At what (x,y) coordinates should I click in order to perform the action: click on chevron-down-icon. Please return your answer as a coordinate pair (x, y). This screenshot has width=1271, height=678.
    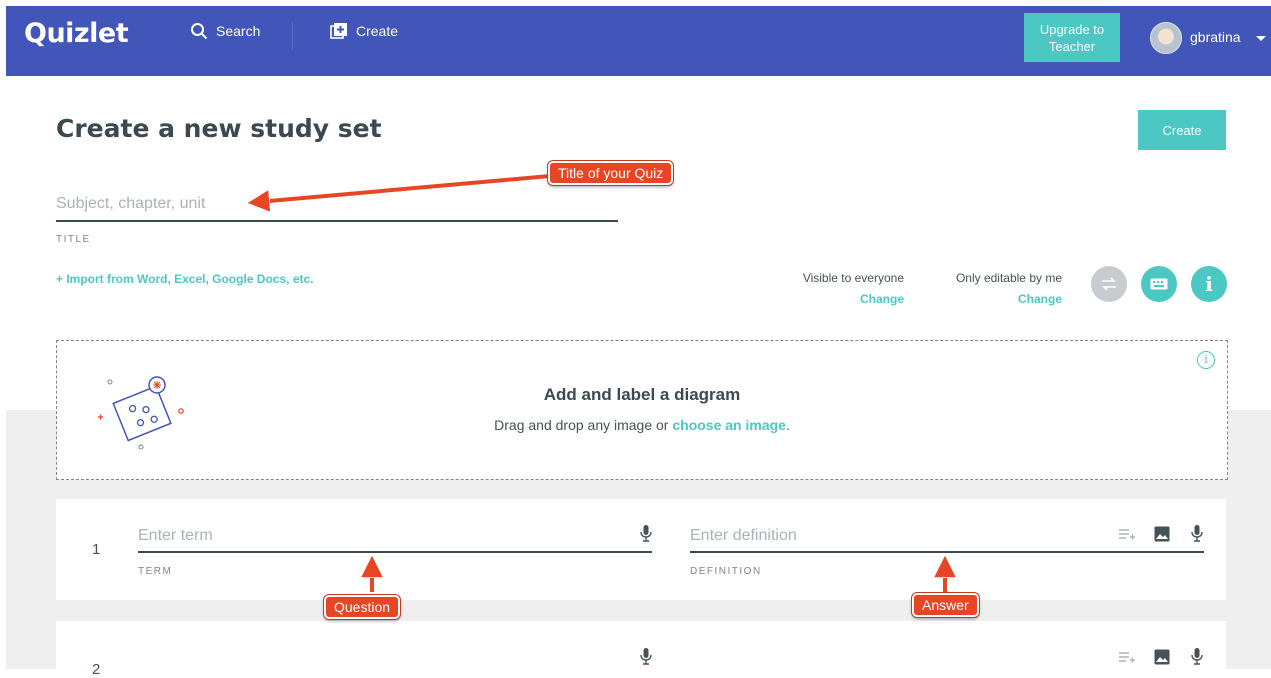
    Looking at the image, I should click on (1261, 38).